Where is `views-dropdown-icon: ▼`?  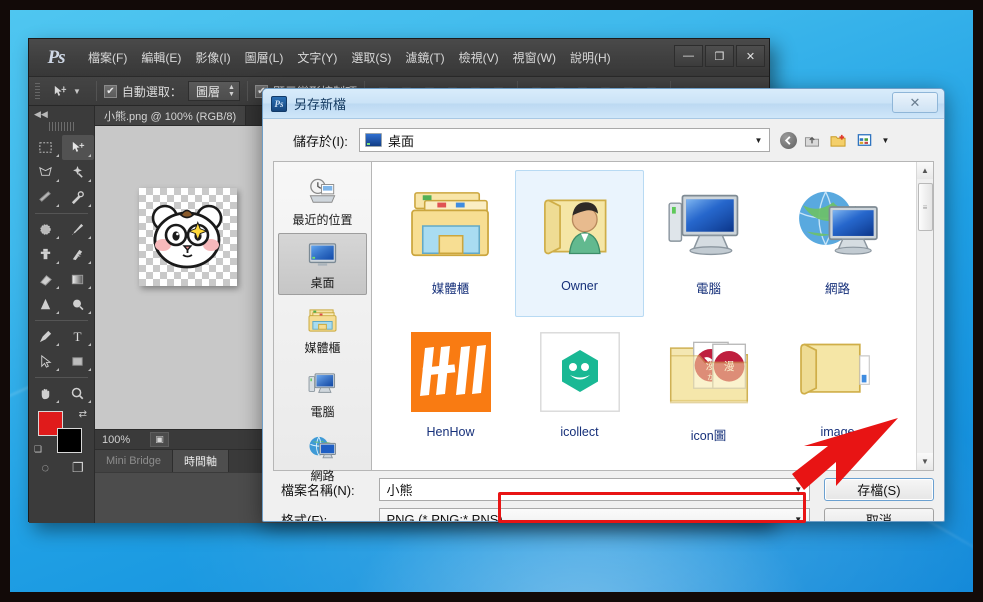 views-dropdown-icon: ▼ is located at coordinates (885, 140).